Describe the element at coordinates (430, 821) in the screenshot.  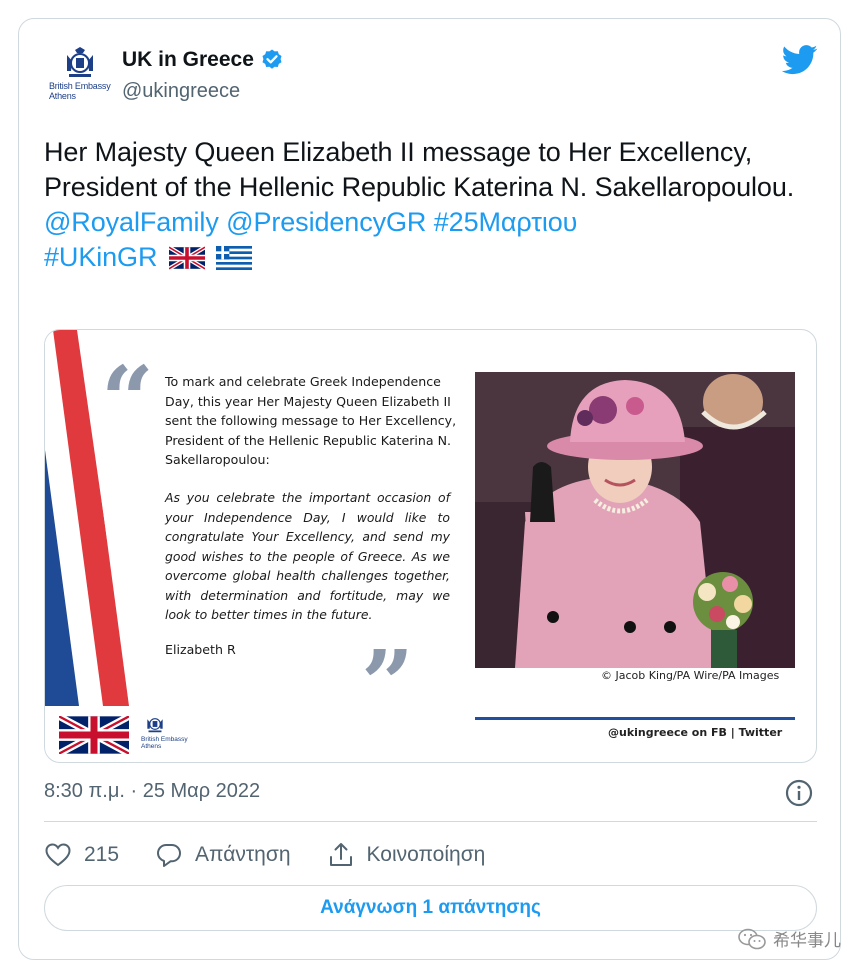
I see `divider` at that location.